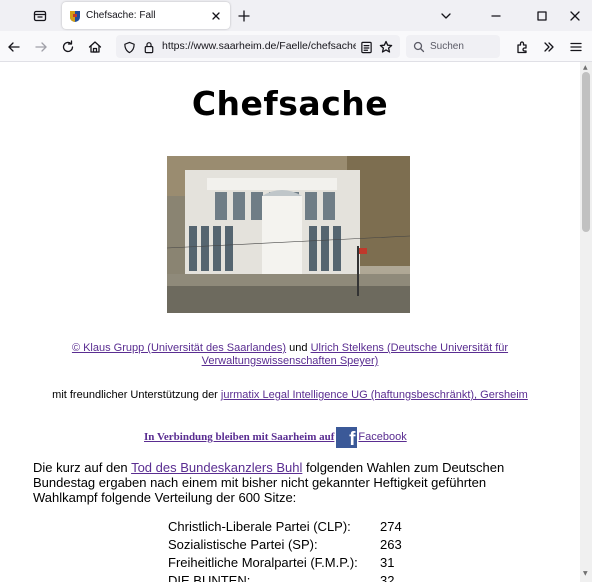 This screenshot has height=582, width=592. I want to click on page-scrollbar: ▲ ▼, so click(586, 322).